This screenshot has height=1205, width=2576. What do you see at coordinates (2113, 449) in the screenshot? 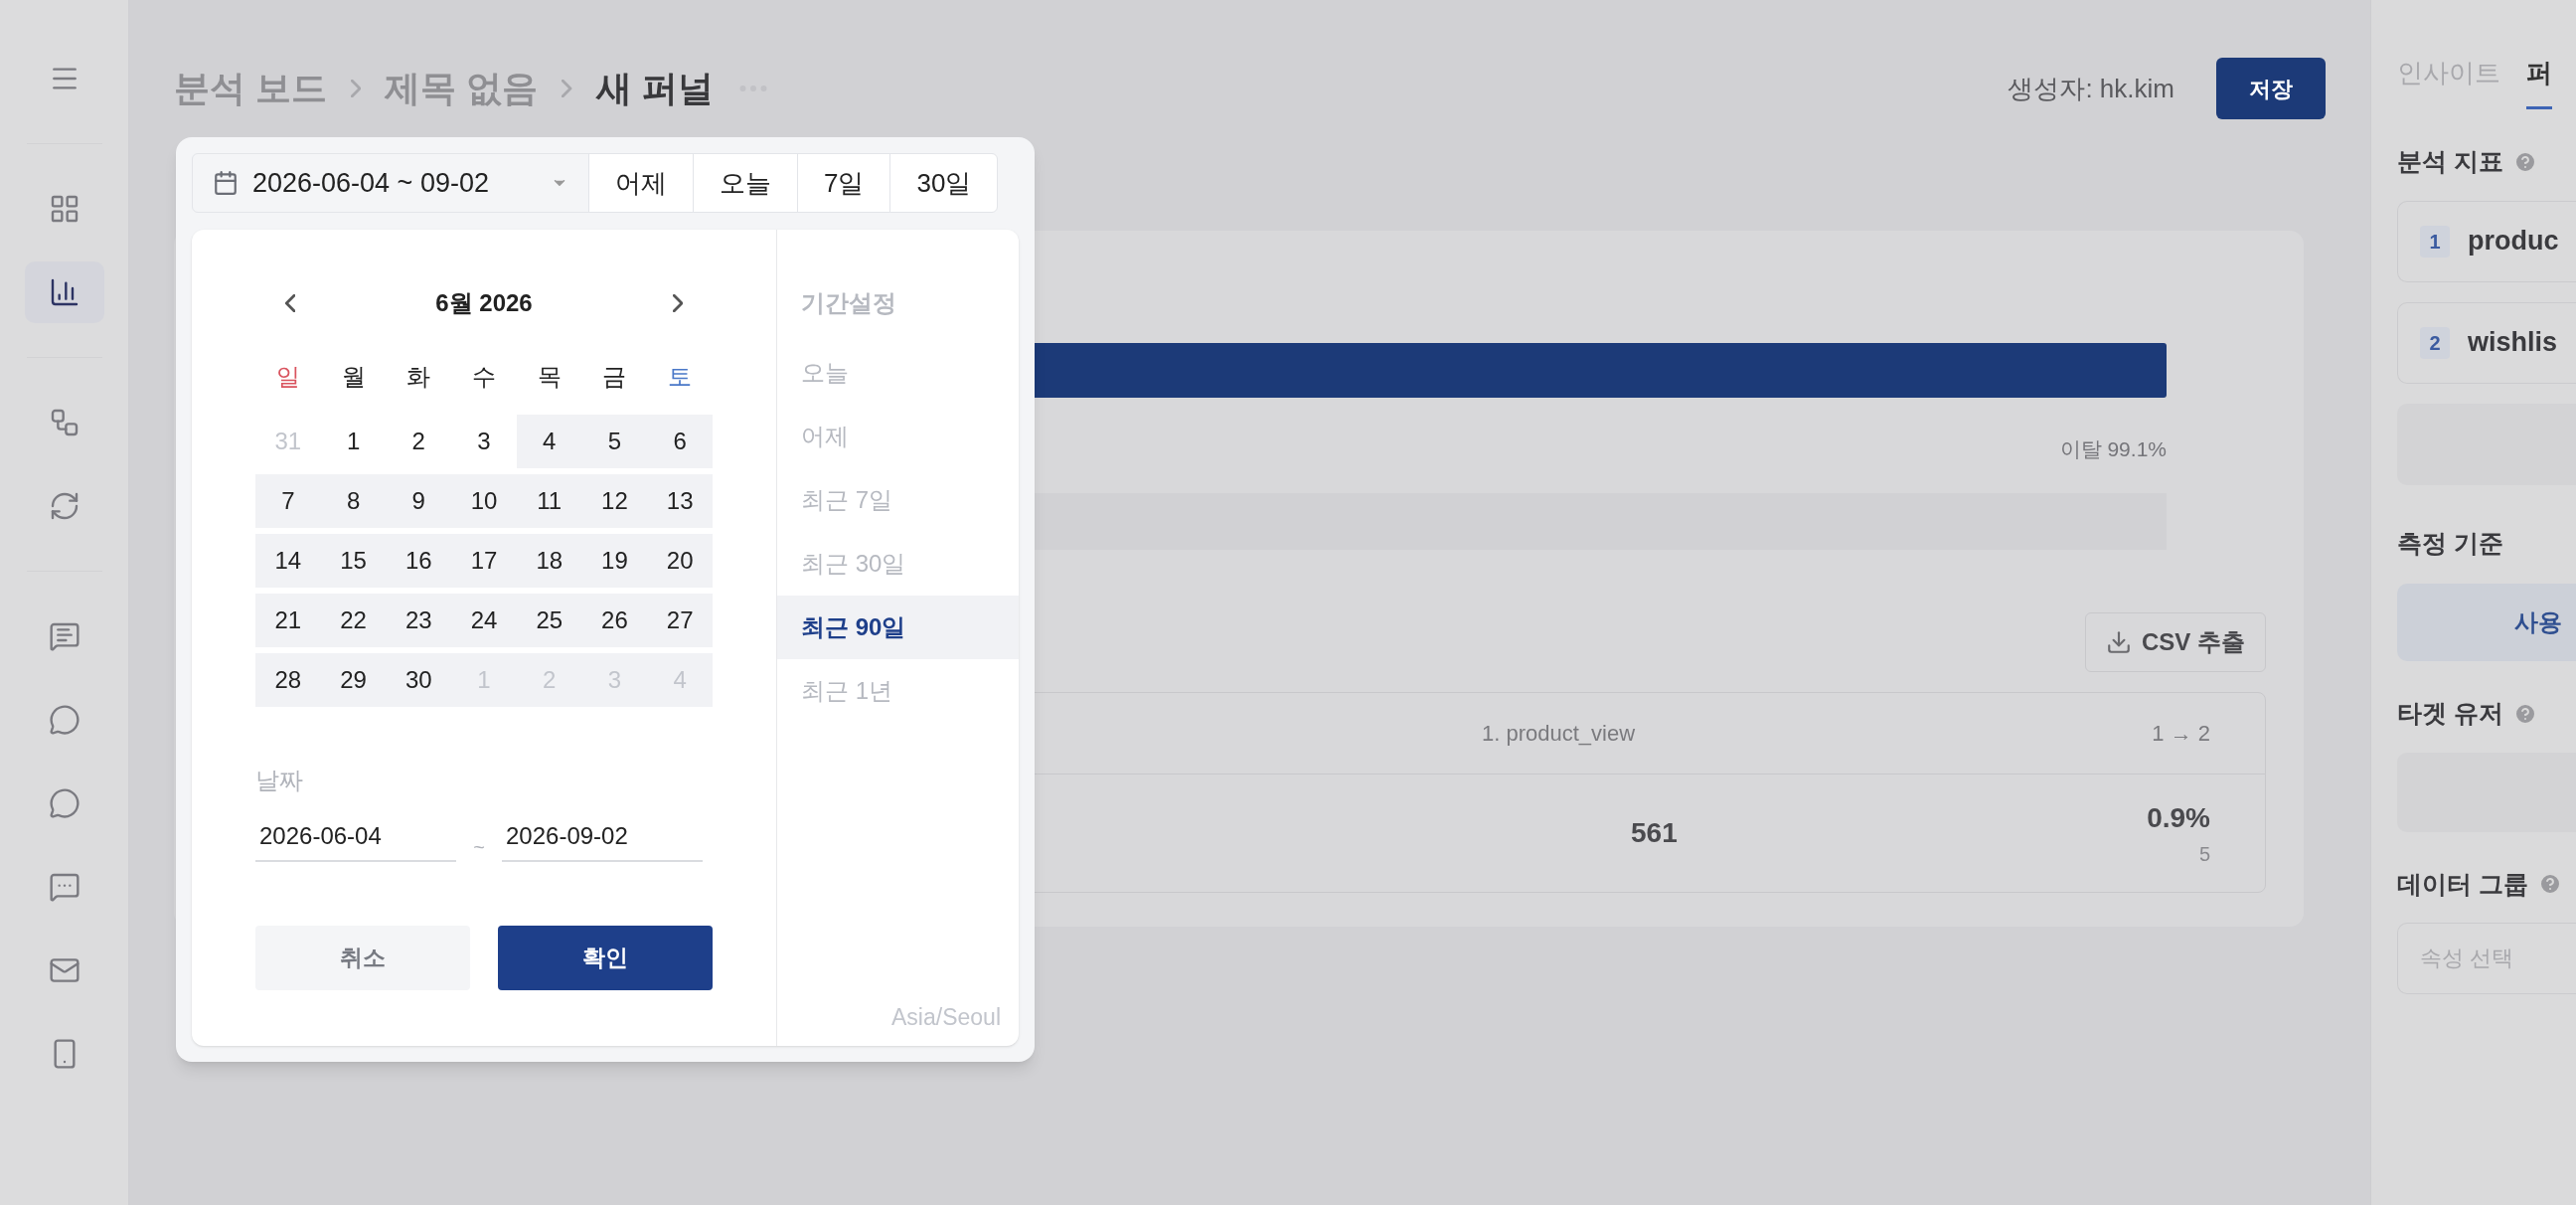
I see `drop-label: 이탈 99.1%` at bounding box center [2113, 449].